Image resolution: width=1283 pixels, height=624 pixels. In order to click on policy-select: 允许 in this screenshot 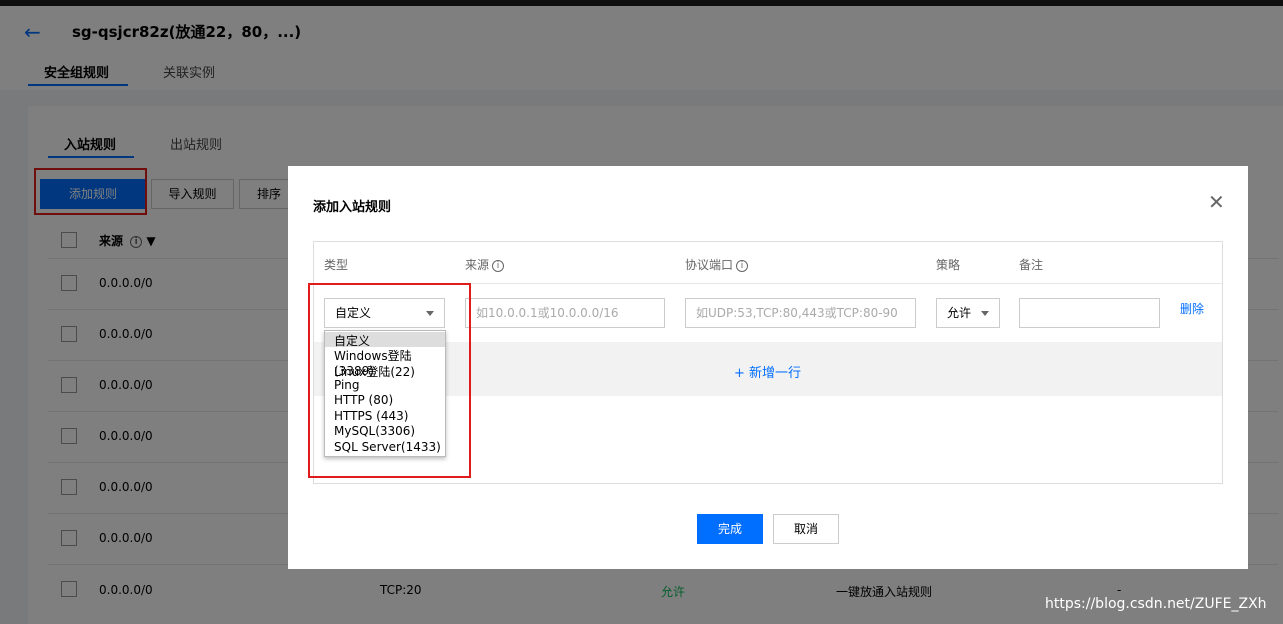, I will do `click(968, 313)`.